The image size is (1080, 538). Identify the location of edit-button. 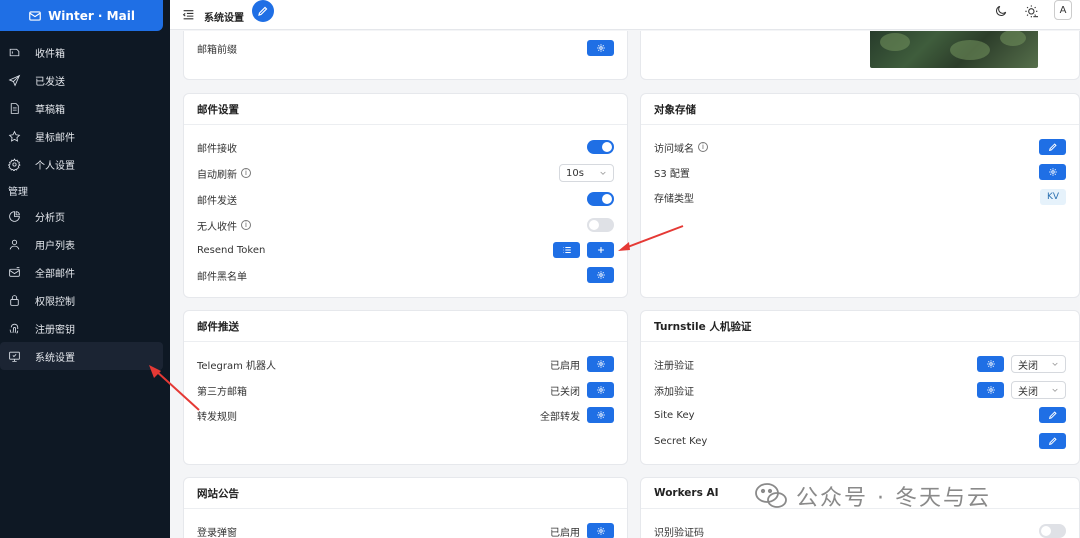
(263, 11).